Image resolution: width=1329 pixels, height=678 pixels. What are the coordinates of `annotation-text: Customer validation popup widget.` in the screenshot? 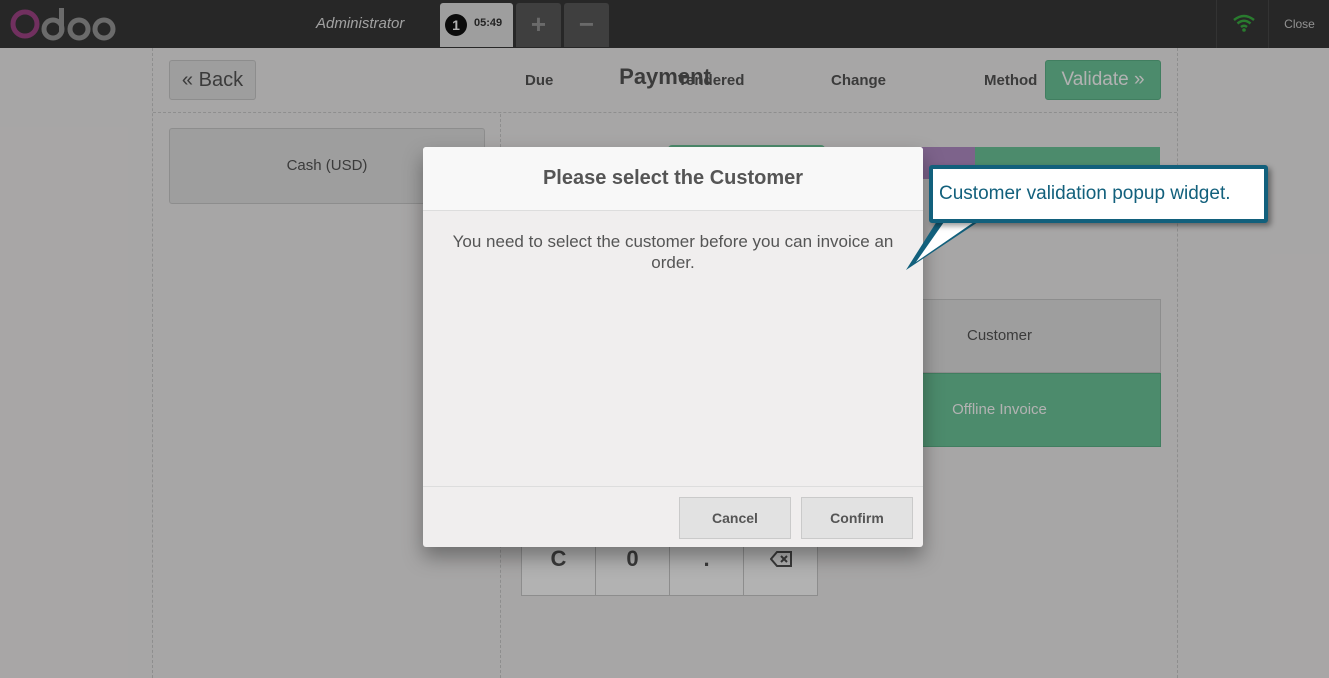 It's located at (1085, 193).